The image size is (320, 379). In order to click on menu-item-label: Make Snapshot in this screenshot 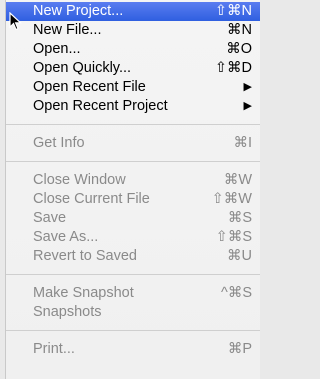, I will do `click(83, 293)`.